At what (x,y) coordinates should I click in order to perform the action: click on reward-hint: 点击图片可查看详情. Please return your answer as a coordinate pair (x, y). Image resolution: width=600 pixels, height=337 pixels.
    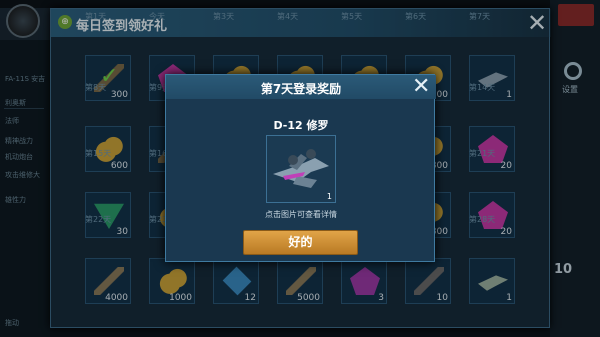
    Looking at the image, I should click on (301, 214).